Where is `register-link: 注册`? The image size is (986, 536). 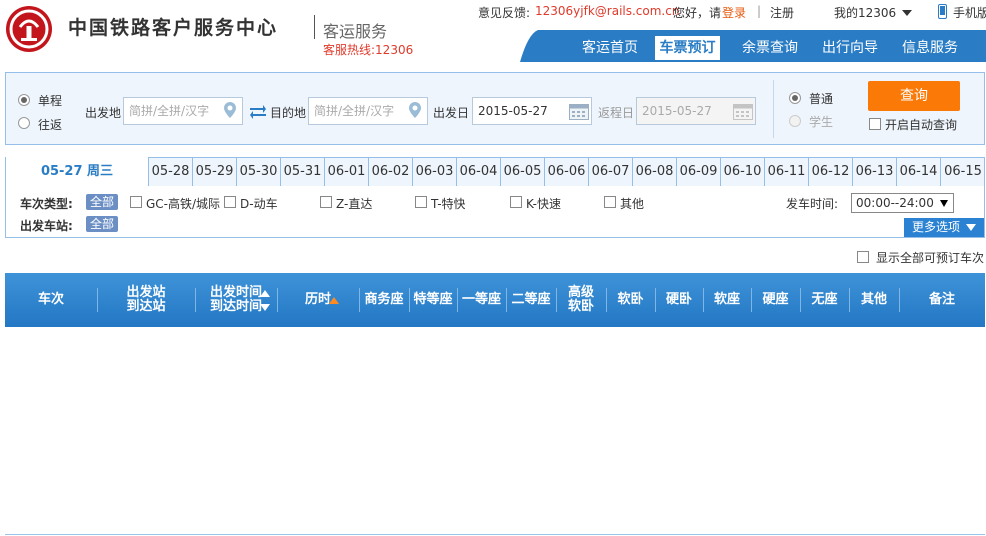
register-link: 注册 is located at coordinates (782, 12).